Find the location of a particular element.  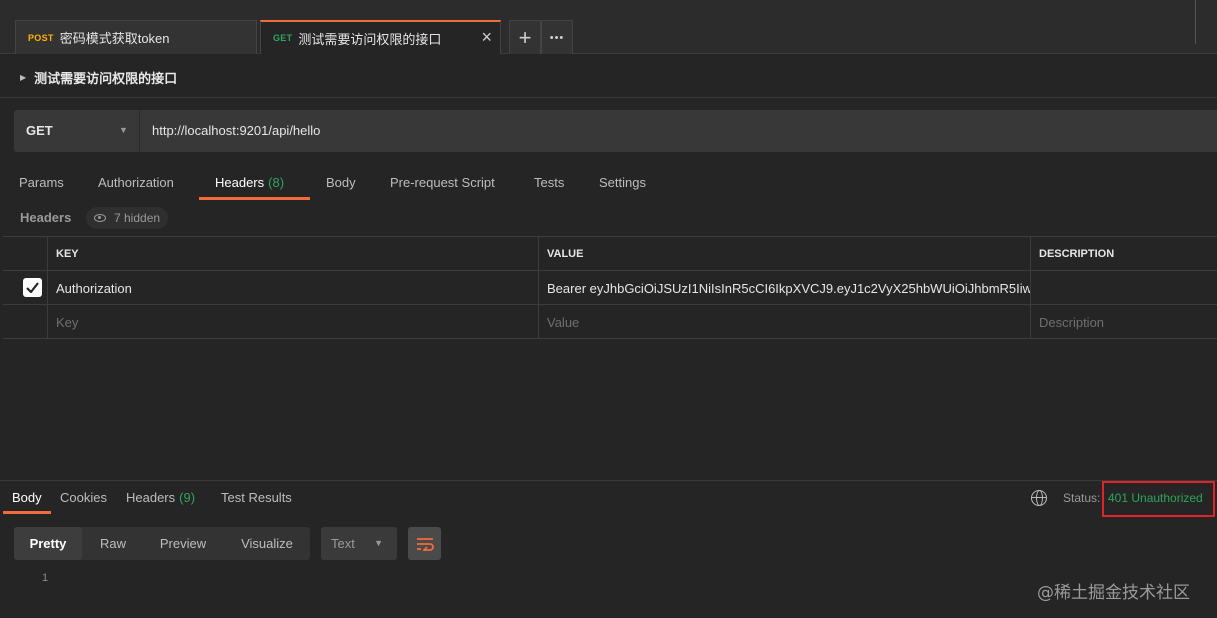

tab-request-token: POST 密码模式获取token is located at coordinates (136, 37).